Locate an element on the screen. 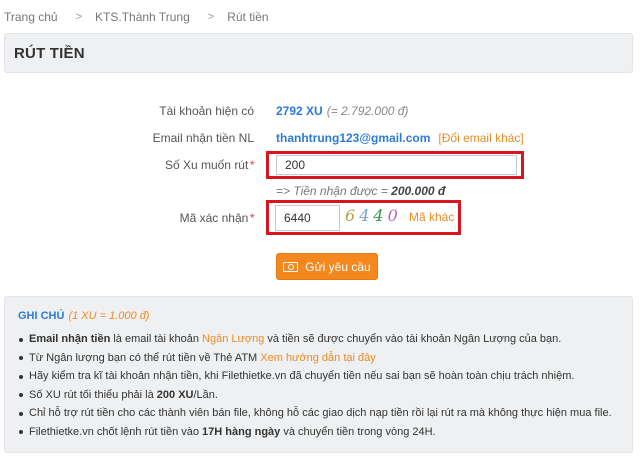  notes-rate: (1 XU = 1.000 đ) is located at coordinates (109, 316).